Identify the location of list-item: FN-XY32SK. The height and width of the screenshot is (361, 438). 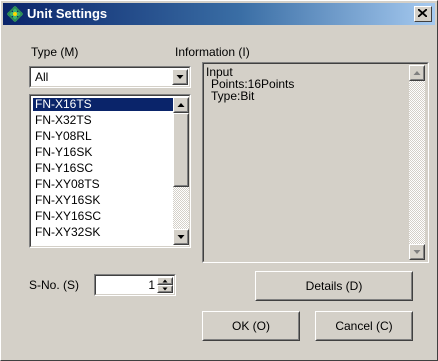
(103, 232).